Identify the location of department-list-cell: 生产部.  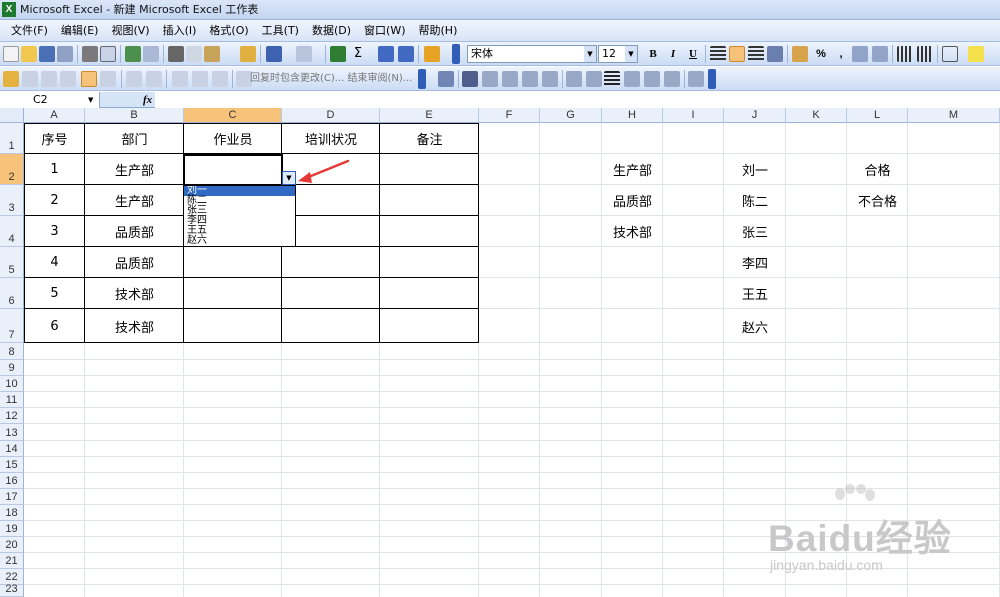
(632, 169).